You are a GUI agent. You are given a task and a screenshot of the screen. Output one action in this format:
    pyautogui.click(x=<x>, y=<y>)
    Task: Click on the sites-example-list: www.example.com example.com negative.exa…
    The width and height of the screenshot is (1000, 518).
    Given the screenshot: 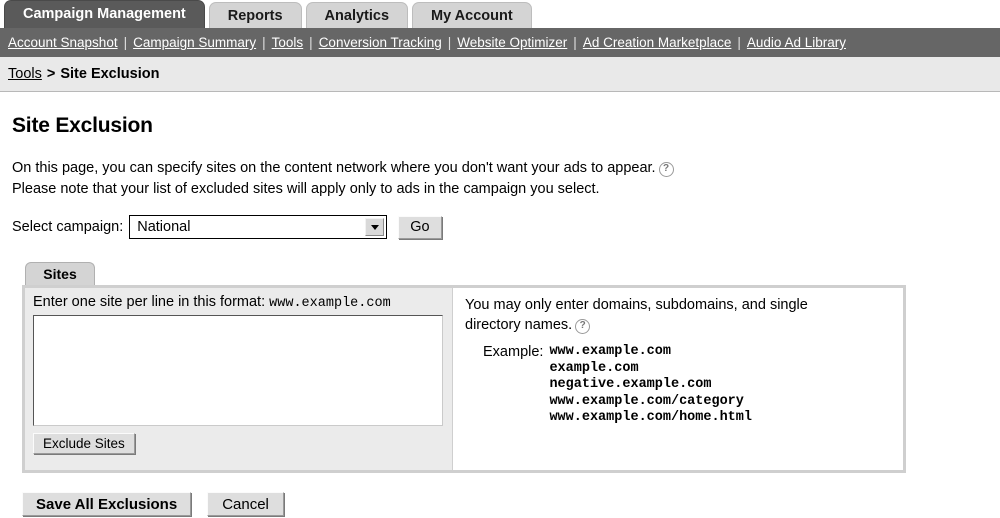 What is the action you would take?
    pyautogui.click(x=650, y=385)
    